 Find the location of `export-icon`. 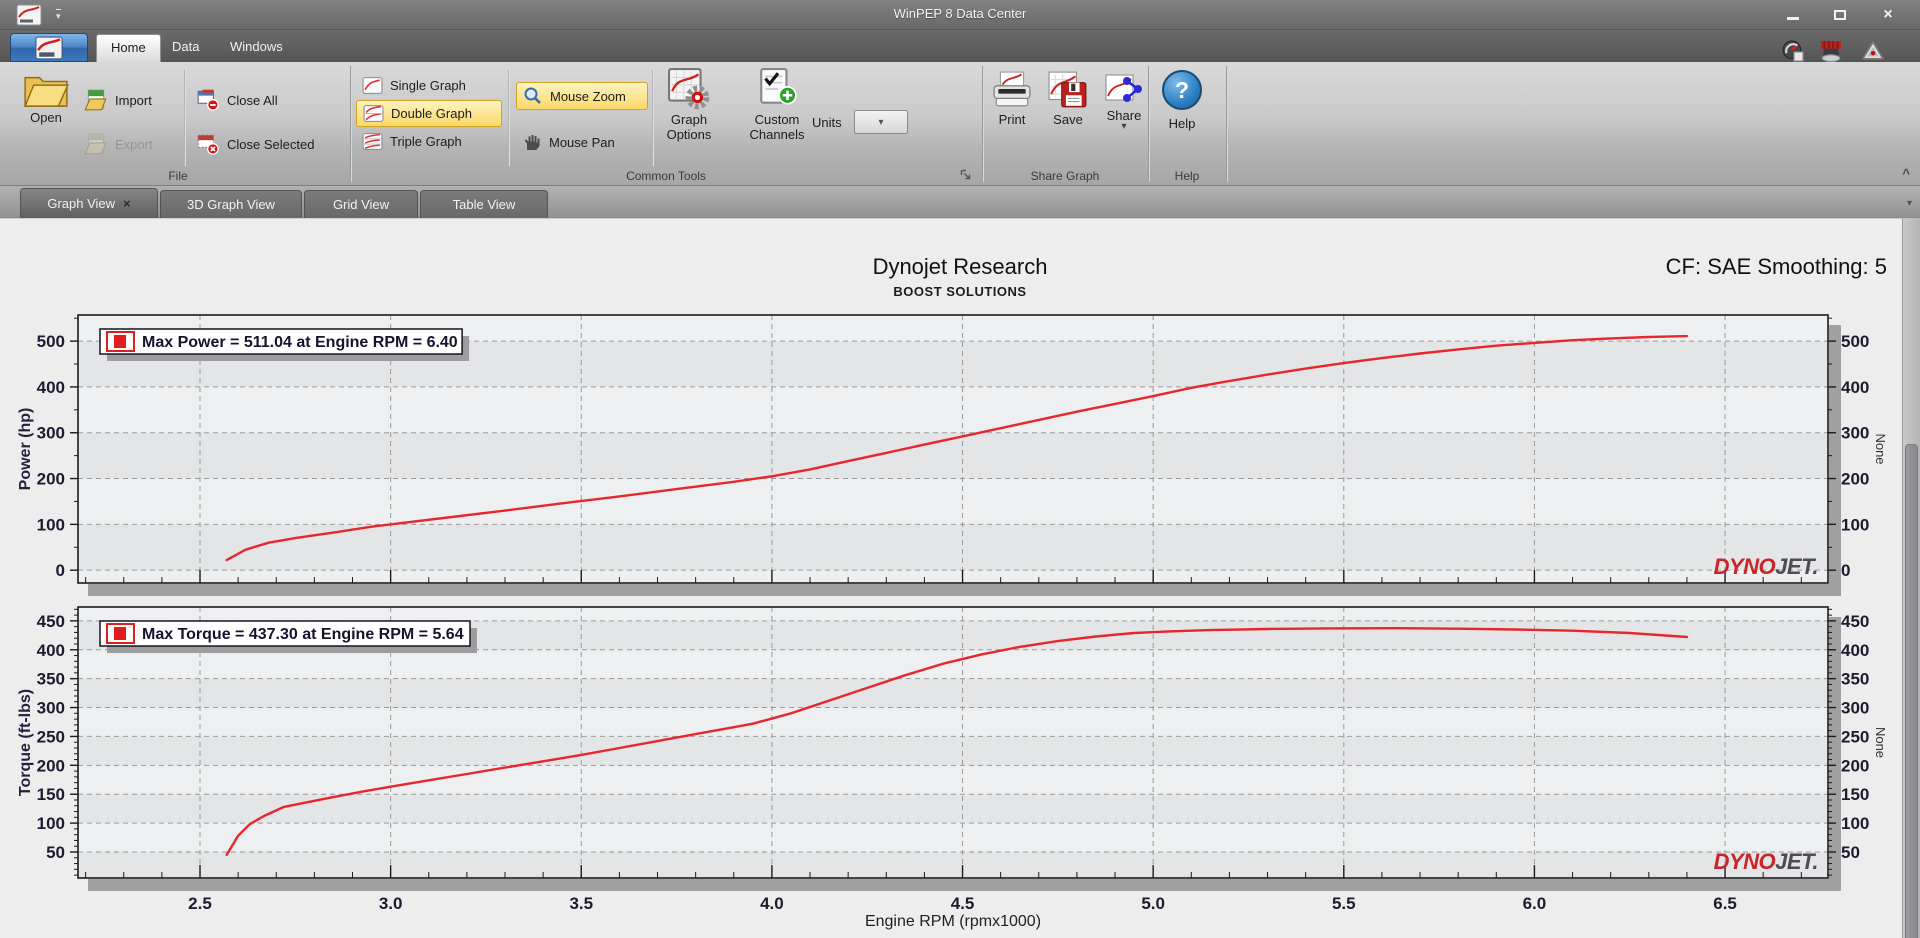

export-icon is located at coordinates (95, 144).